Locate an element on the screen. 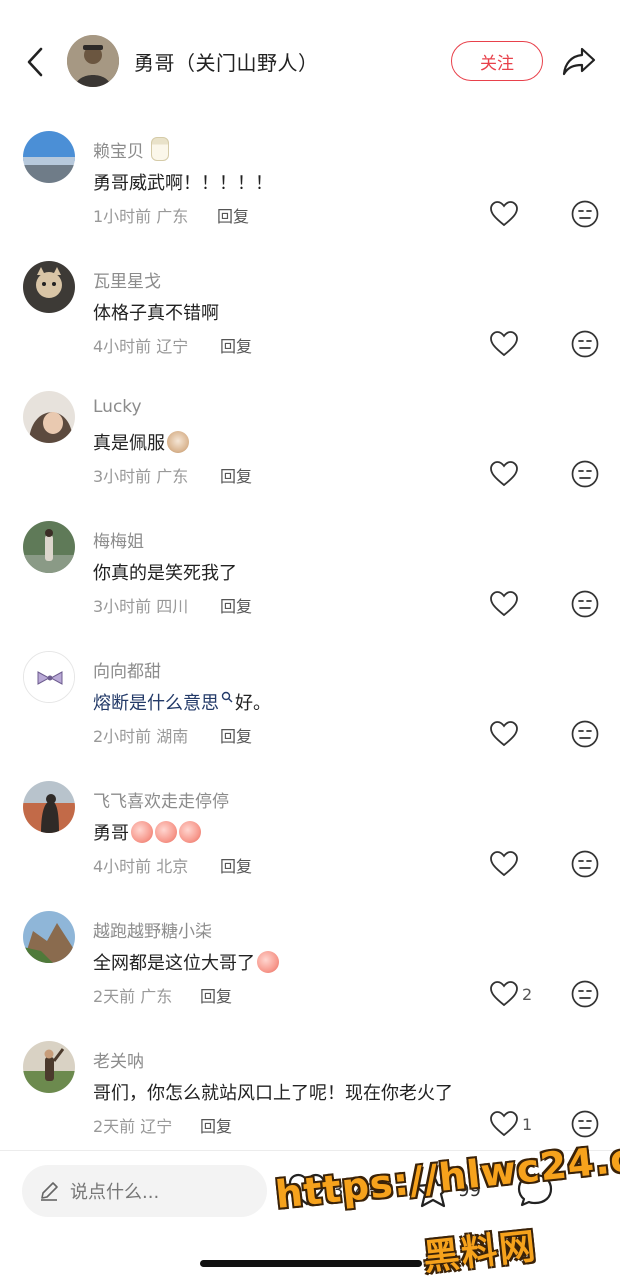  comment-bubble-icon is located at coordinates (535, 1190).